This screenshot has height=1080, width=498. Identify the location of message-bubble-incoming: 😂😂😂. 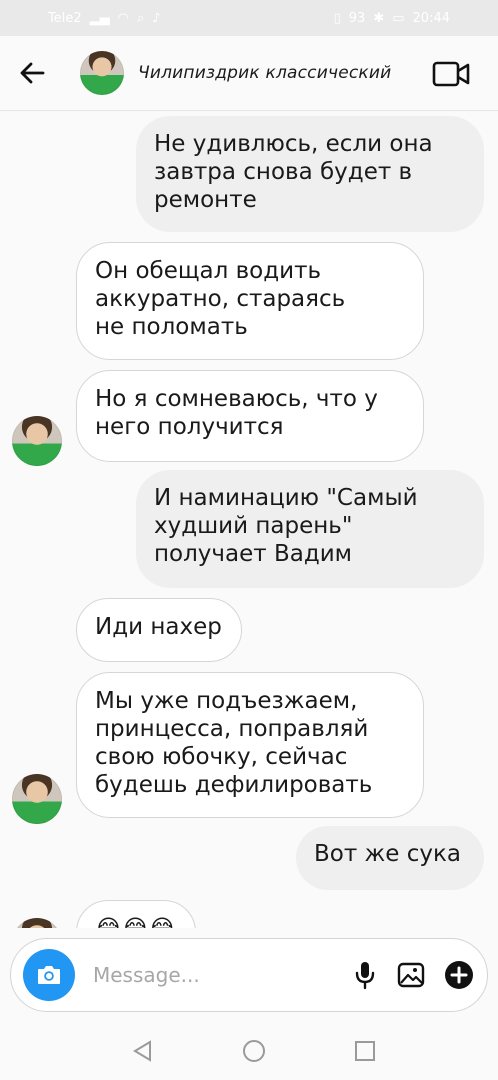
(136, 914).